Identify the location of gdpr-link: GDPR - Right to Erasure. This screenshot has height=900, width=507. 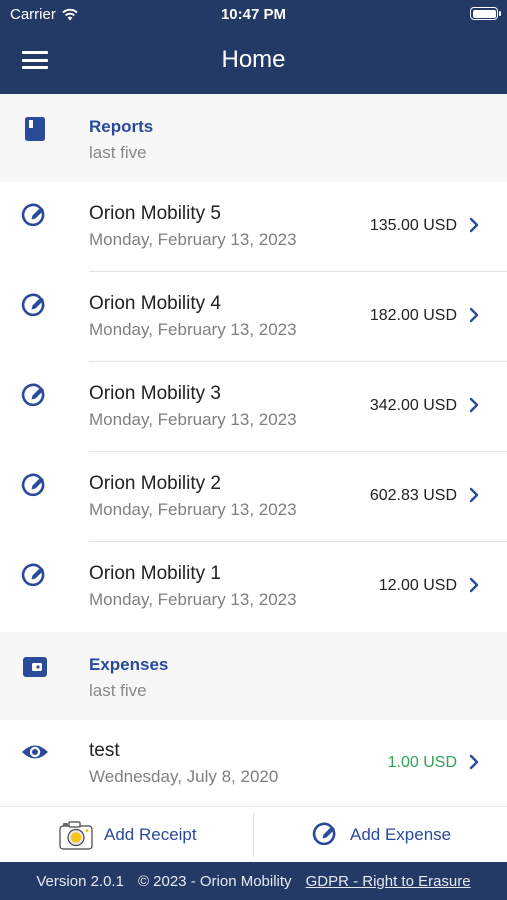
(388, 881).